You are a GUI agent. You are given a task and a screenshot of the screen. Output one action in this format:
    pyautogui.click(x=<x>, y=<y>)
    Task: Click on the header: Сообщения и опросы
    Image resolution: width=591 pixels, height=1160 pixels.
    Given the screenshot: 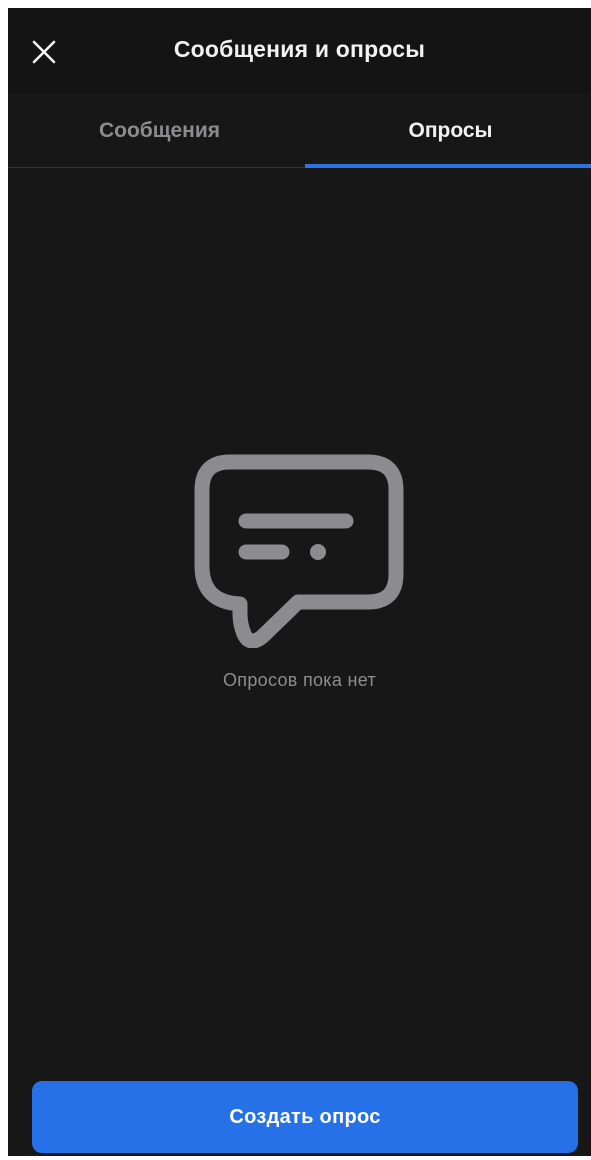 What is the action you would take?
    pyautogui.click(x=299, y=51)
    